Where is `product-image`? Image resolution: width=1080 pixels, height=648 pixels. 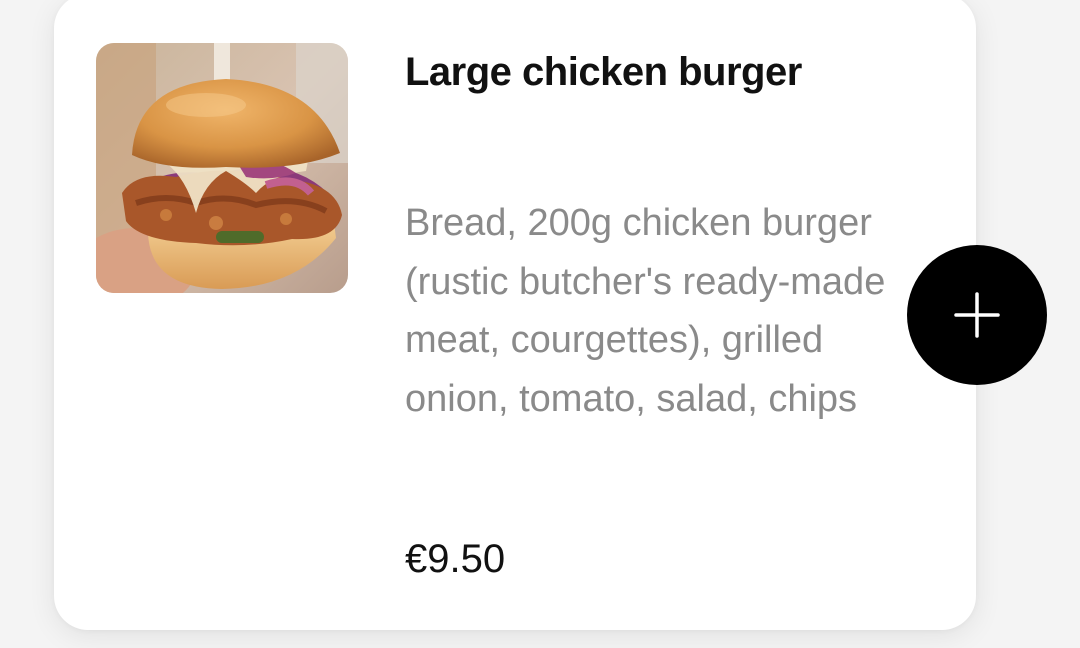
product-image is located at coordinates (222, 168).